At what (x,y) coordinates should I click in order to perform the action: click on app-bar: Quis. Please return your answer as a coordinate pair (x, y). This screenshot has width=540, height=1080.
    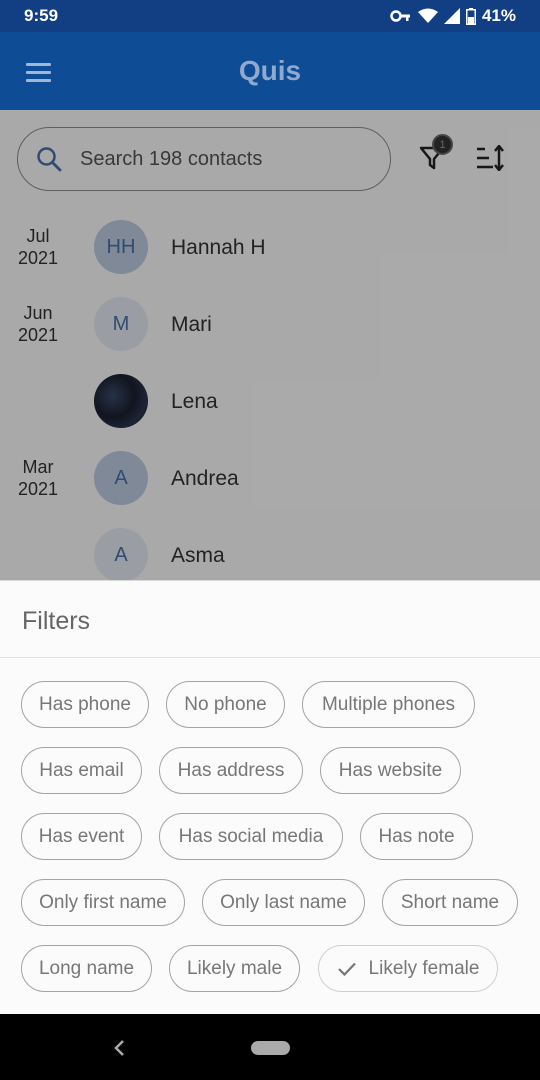
    Looking at the image, I should click on (270, 71).